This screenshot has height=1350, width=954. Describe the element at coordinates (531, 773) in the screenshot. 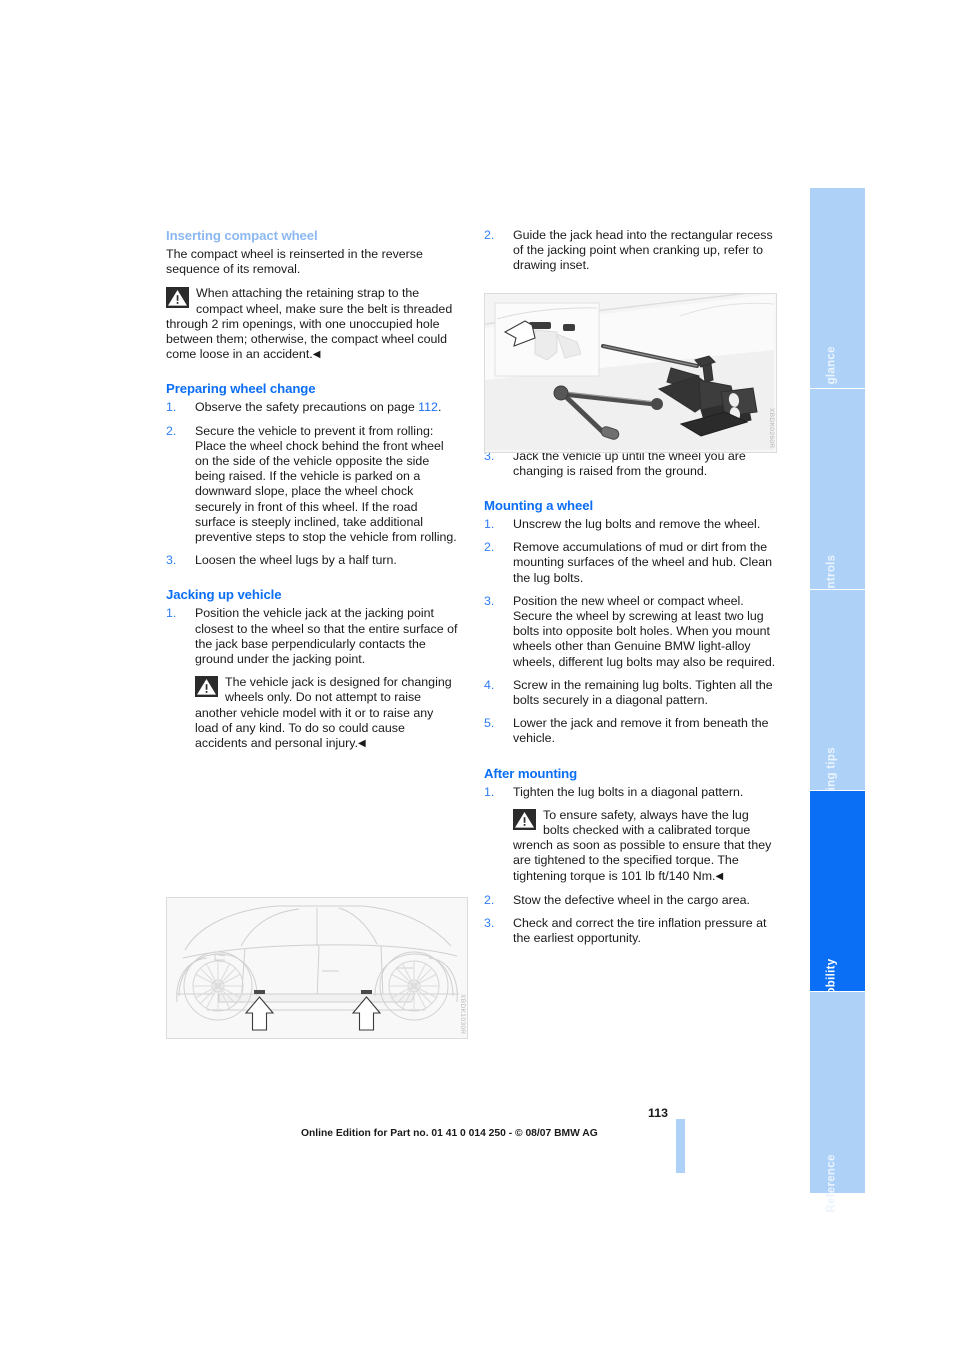

I see `section-heading-after-mounting: After mounting` at that location.